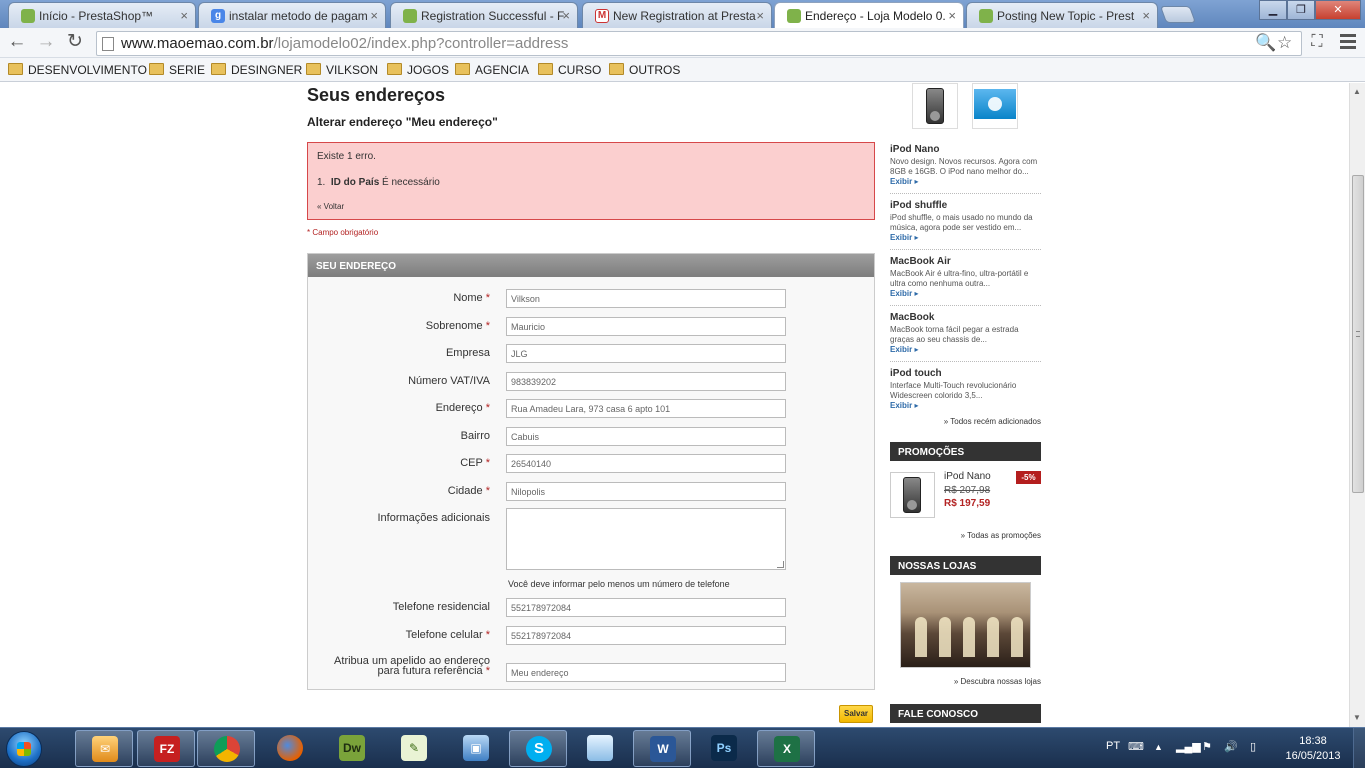 Image resolution: width=1365 pixels, height=768 pixels. What do you see at coordinates (965, 451) in the screenshot?
I see `promotions-header: PROMOÇÕES` at bounding box center [965, 451].